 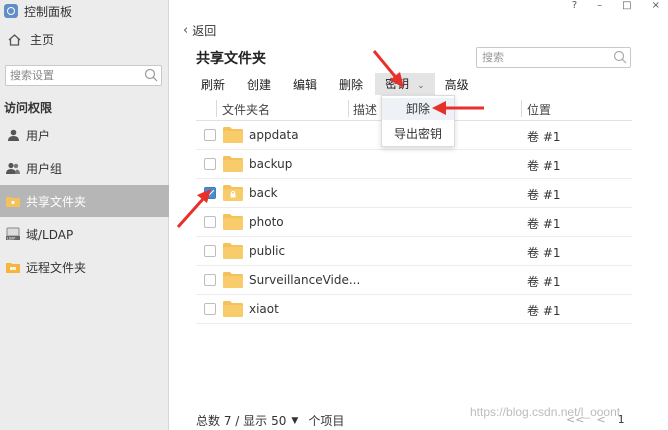 I want to click on main-search, so click(x=553, y=57).